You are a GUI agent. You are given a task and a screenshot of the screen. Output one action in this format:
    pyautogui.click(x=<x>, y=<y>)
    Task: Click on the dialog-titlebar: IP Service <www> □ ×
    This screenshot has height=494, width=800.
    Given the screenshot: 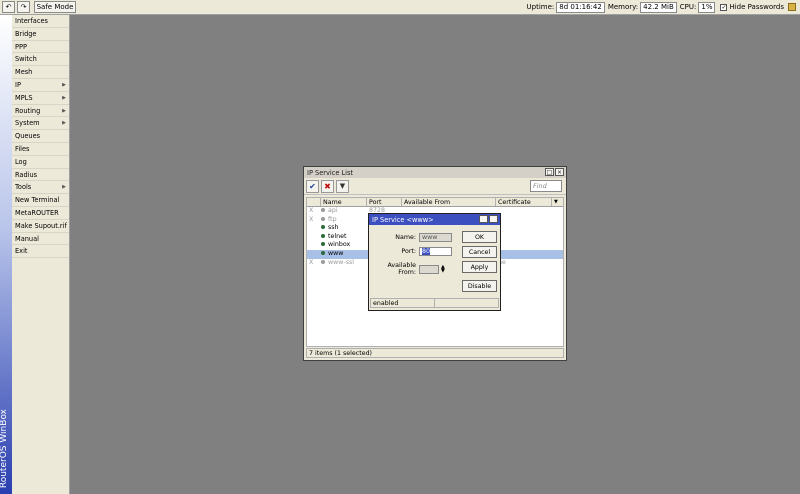 What is the action you would take?
    pyautogui.click(x=434, y=219)
    